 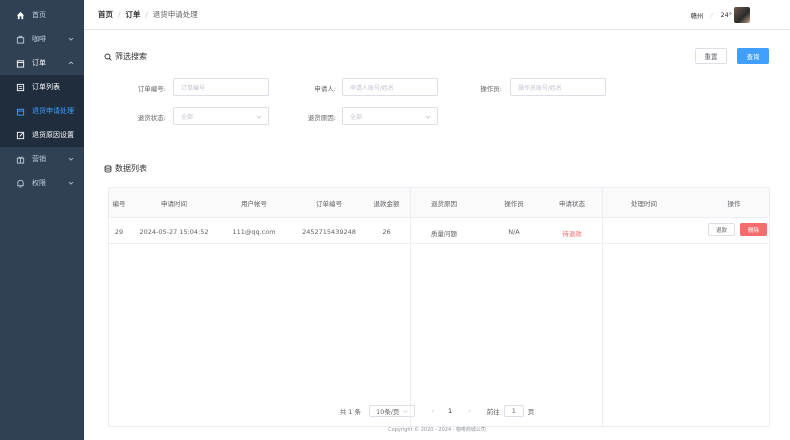 I want to click on bell-icon, so click(x=20, y=183).